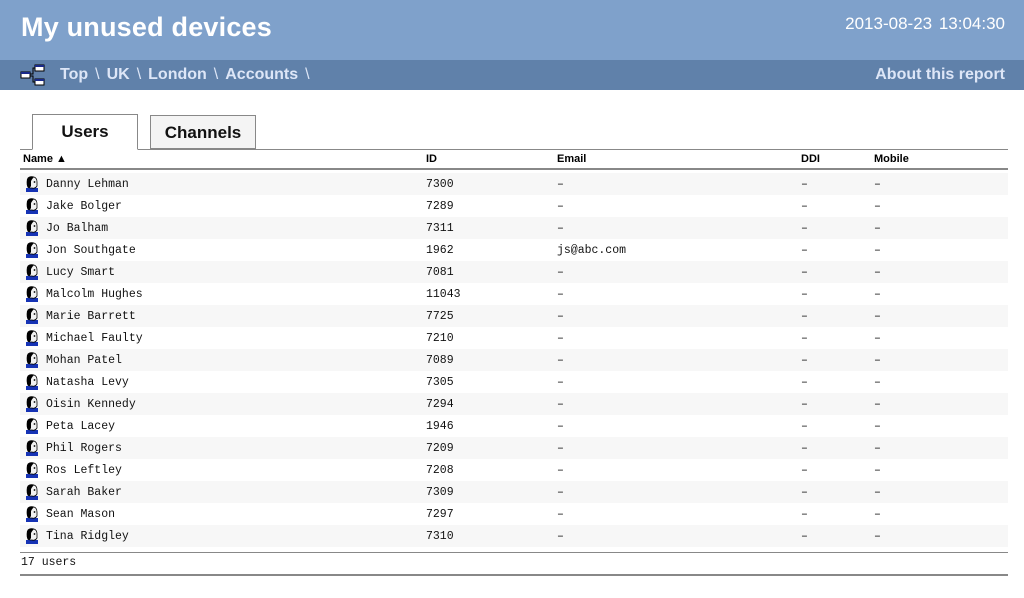  What do you see at coordinates (80, 272) in the screenshot?
I see `user-name: Lucy Smart` at bounding box center [80, 272].